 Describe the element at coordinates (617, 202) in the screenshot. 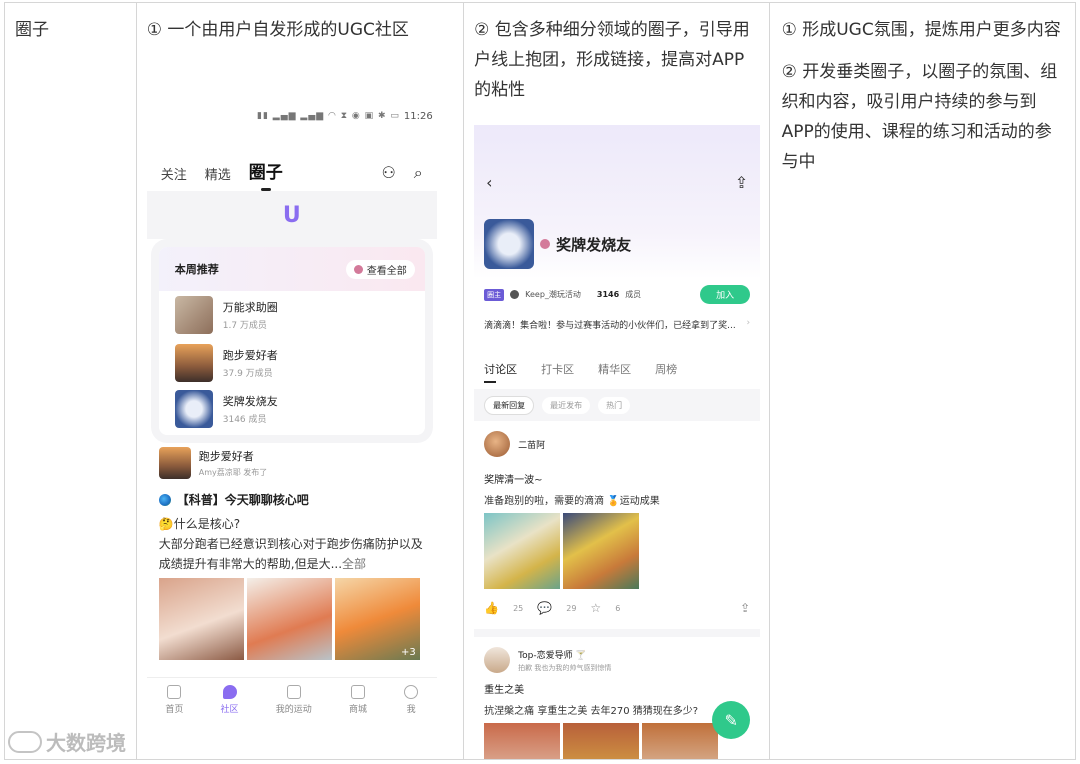

I see `circle-header: ‹ ⇪ 奖牌发烧友` at that location.